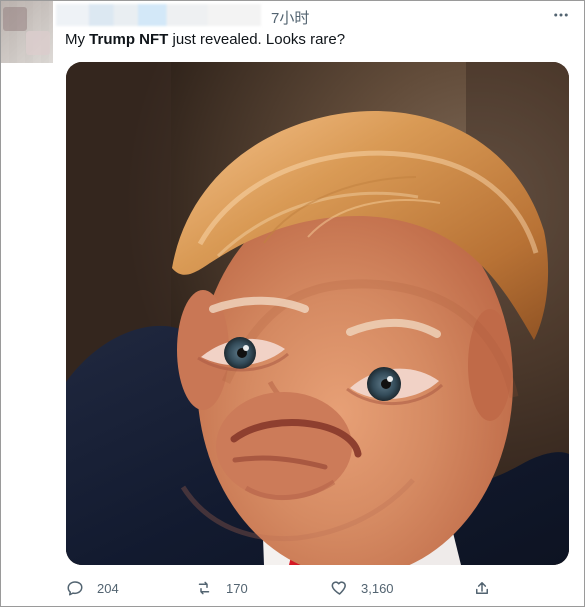  I want to click on tweet-text-prefix: My, so click(77, 39).